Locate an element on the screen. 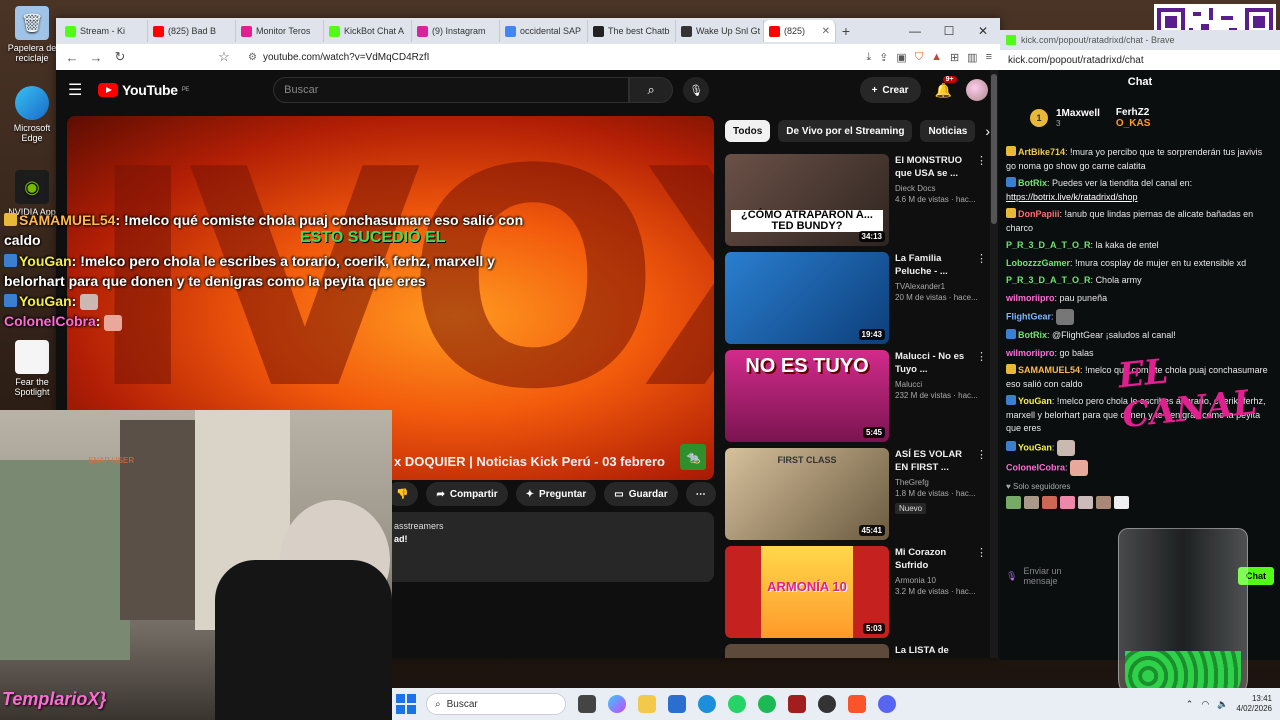 The image size is (1280, 720). back-icon: ← is located at coordinates (72, 57).